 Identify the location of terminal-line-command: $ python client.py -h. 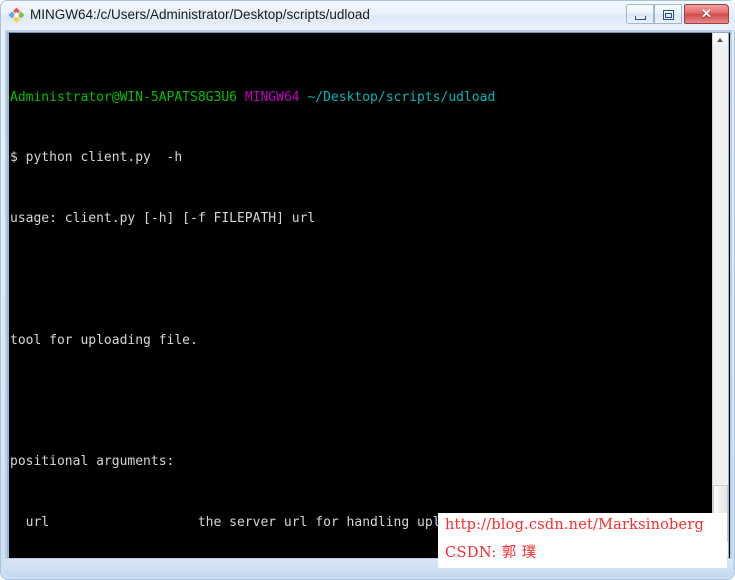
(260, 157).